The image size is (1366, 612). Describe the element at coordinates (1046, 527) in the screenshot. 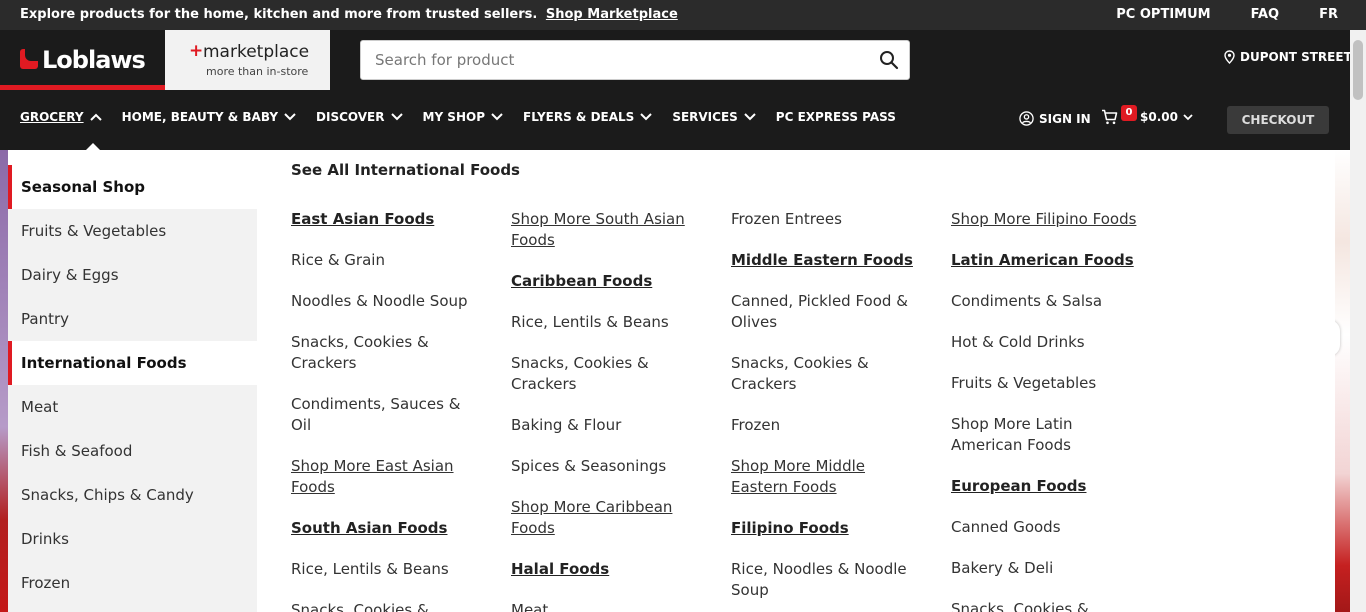

I see `menu-link: Canned Goods` at that location.